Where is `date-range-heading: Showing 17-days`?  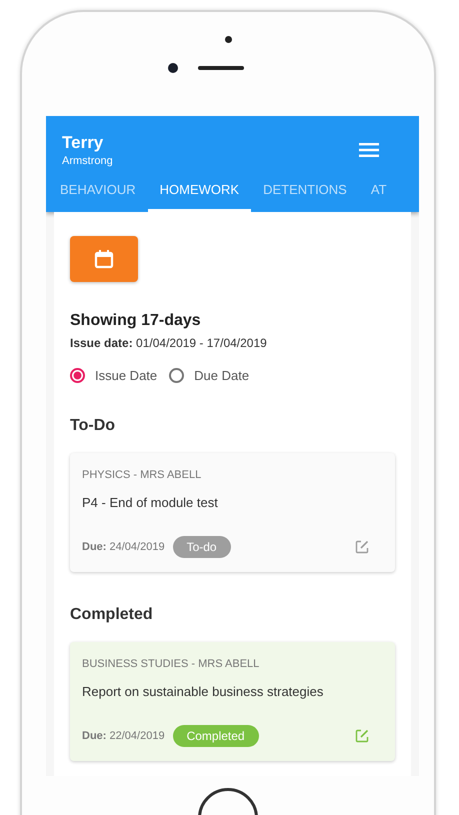
date-range-heading: Showing 17-days is located at coordinates (136, 321).